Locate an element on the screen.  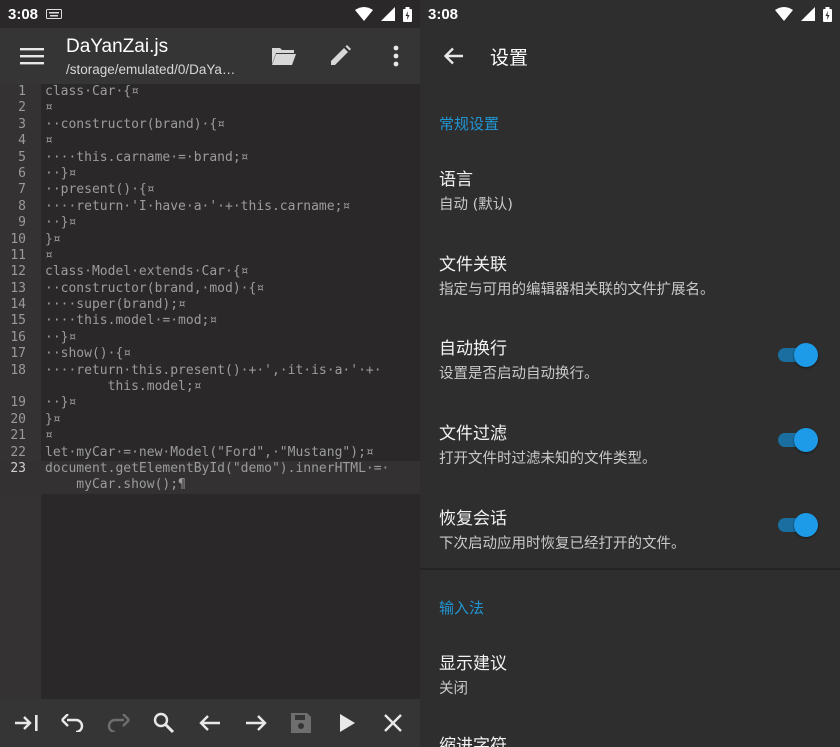
editor-bottom-bar is located at coordinates (210, 723).